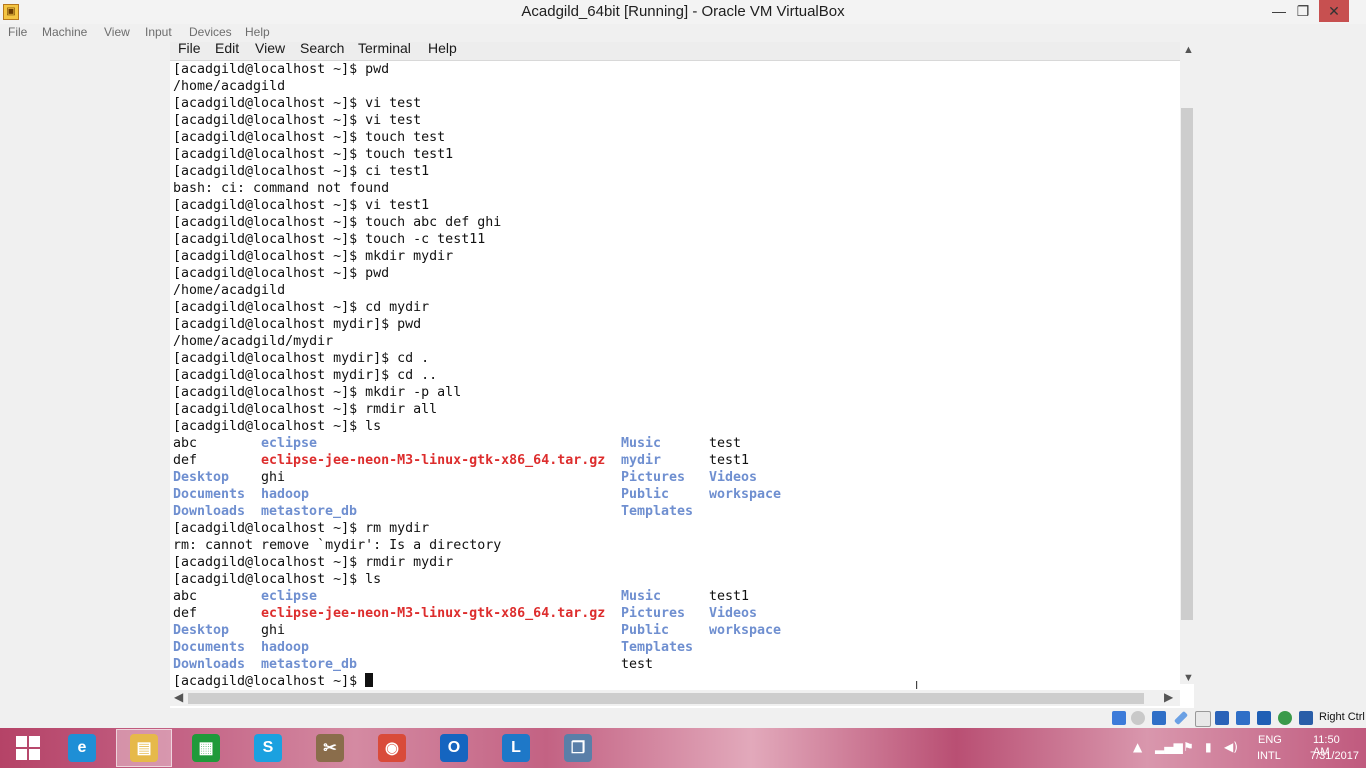 This screenshot has height=768, width=1366. Describe the element at coordinates (201, 477) in the screenshot. I see `ls-directory-entry: Desktop` at that location.